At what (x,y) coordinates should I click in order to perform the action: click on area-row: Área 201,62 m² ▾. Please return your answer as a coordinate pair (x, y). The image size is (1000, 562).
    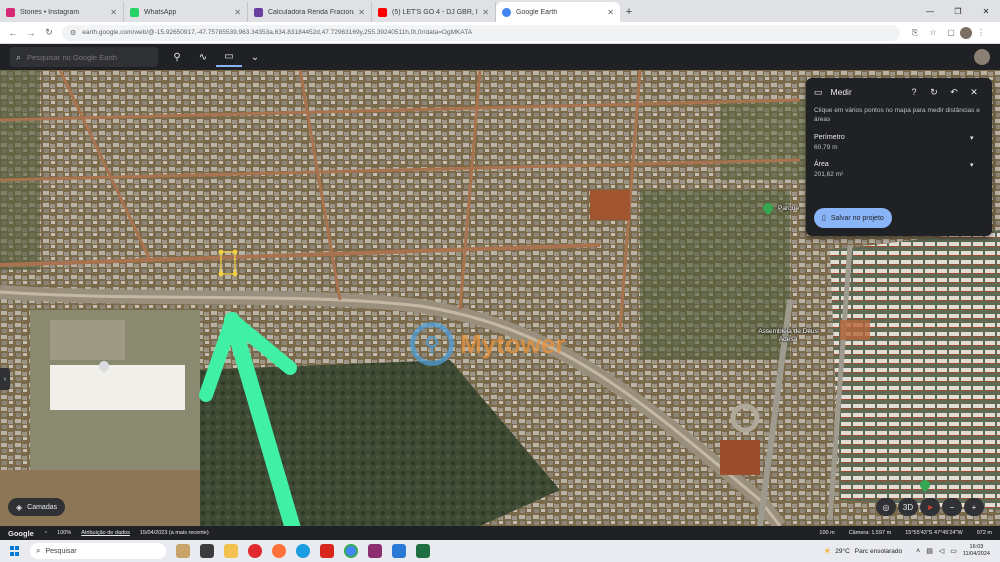
    Looking at the image, I should click on (899, 169).